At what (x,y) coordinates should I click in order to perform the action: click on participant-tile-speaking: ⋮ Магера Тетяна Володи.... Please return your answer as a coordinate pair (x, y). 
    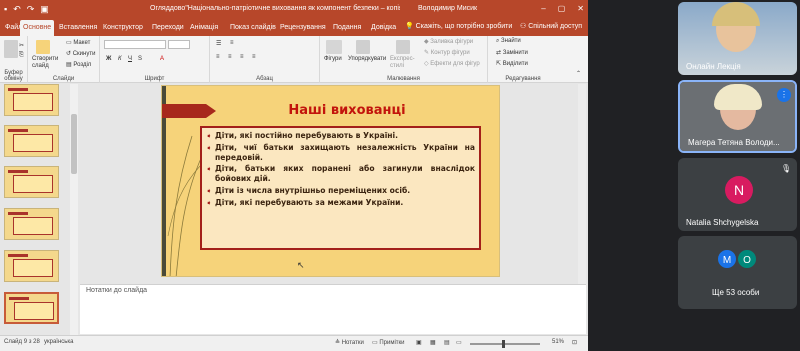
    Looking at the image, I should click on (737, 116).